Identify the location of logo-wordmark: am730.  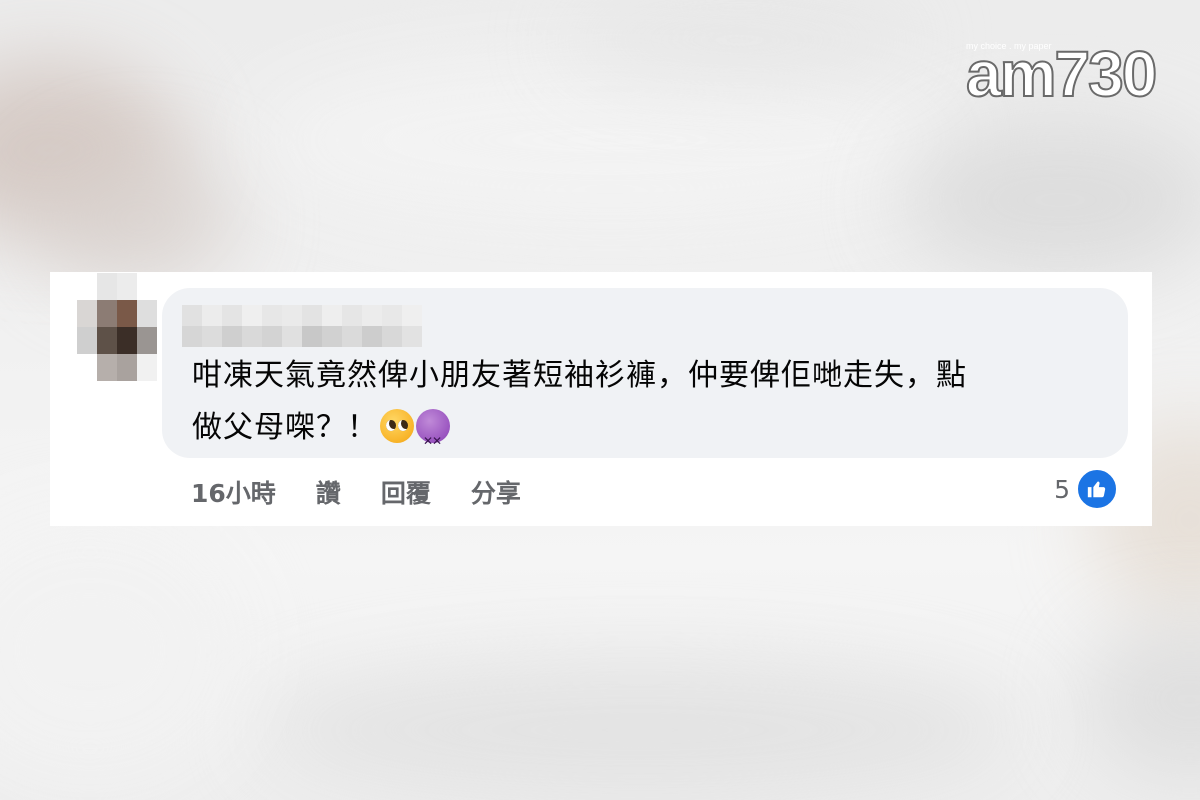
(1061, 74).